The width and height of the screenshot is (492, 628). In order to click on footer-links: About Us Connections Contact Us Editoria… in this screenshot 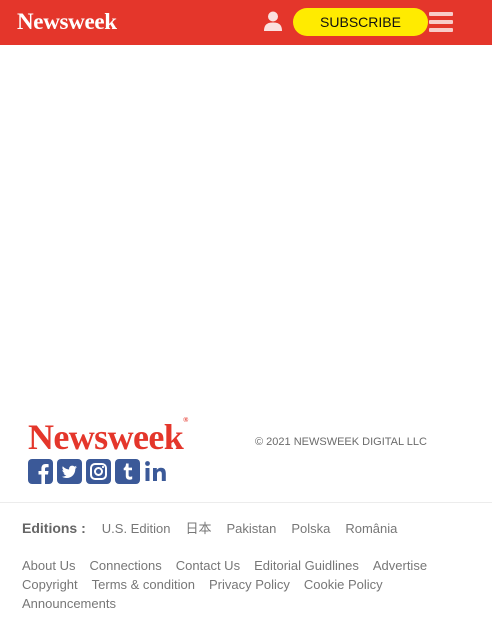, I will do `click(242, 585)`.